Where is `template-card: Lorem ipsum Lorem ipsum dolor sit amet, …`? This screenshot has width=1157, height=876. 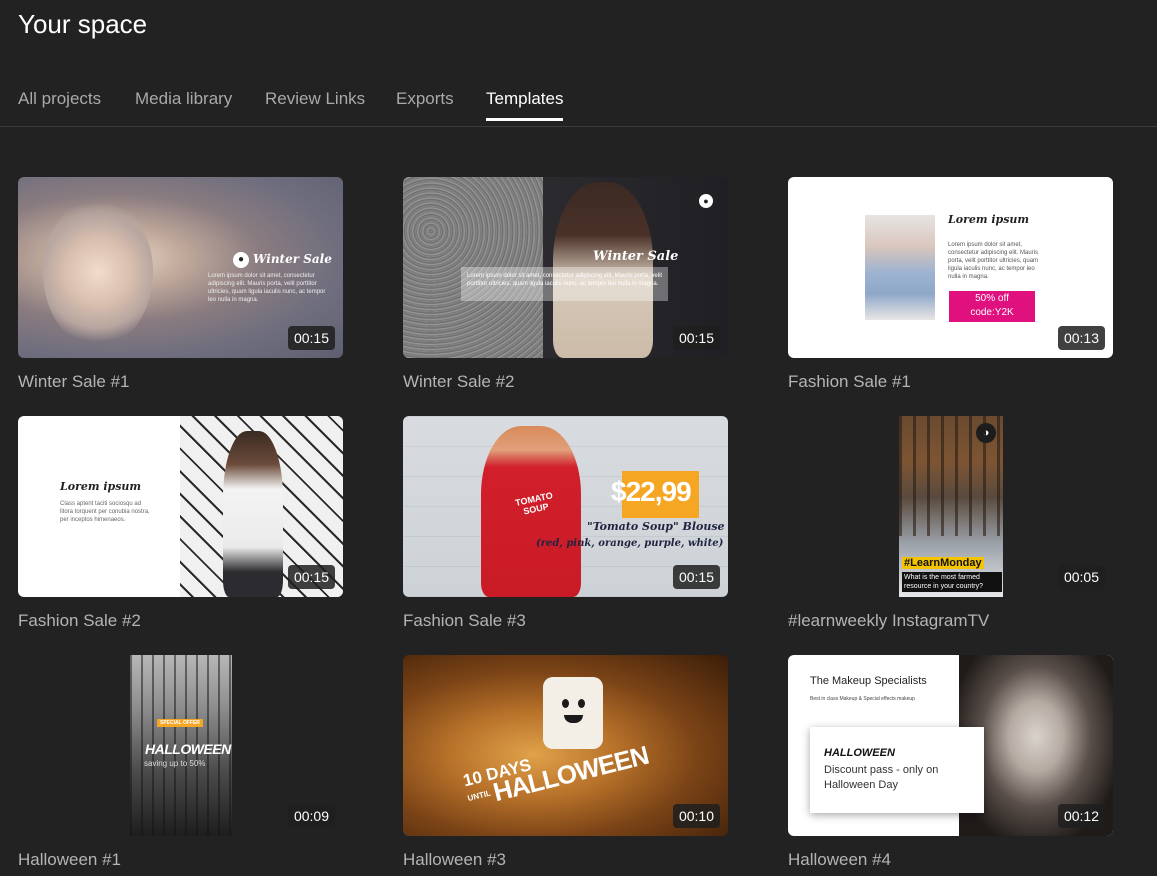 template-card: Lorem ipsum Lorem ipsum dolor sit amet, … is located at coordinates (950, 284).